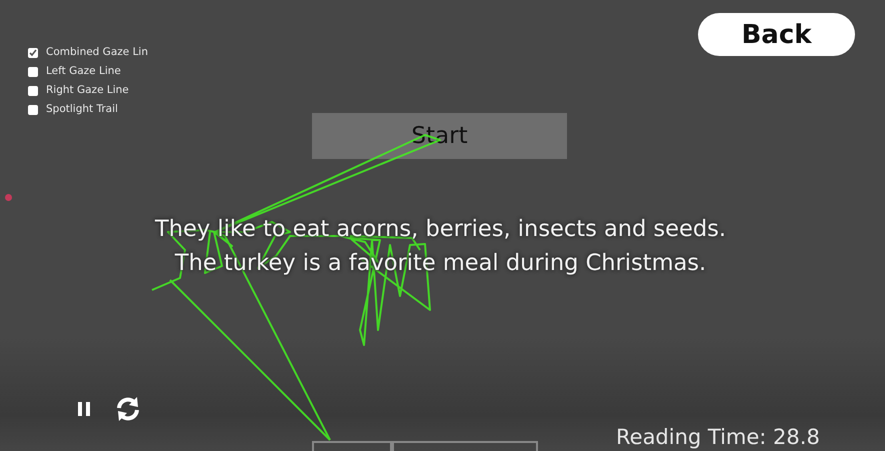  What do you see at coordinates (87, 90) in the screenshot?
I see `checkbox-label: Right Gaze Line` at bounding box center [87, 90].